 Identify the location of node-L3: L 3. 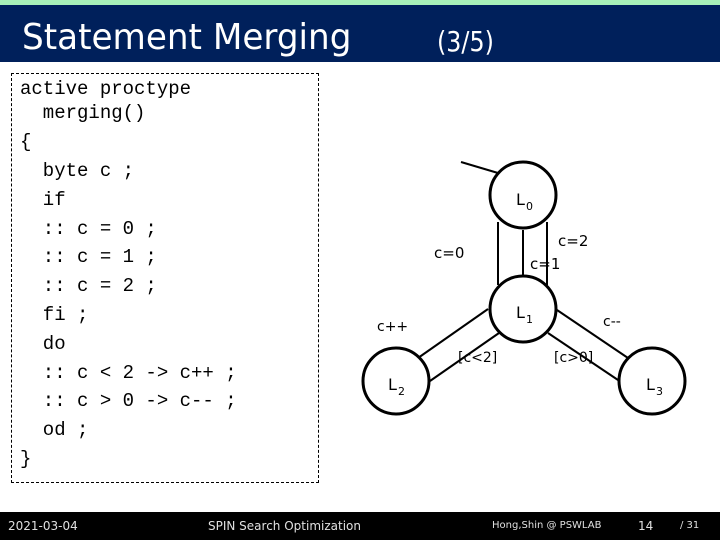
(652, 381).